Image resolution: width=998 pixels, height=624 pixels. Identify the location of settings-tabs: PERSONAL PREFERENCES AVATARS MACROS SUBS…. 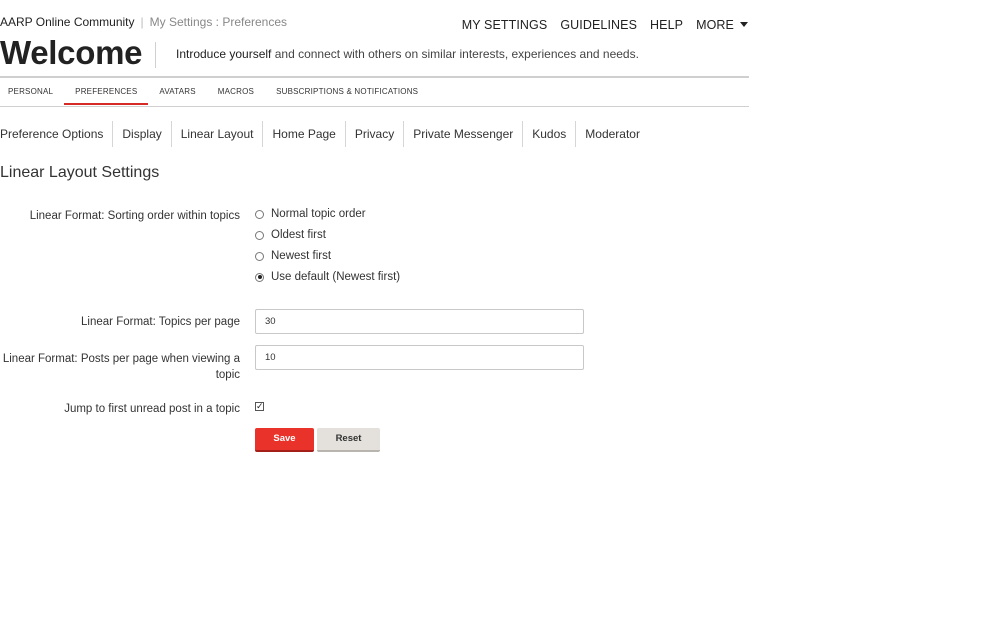
(374, 93).